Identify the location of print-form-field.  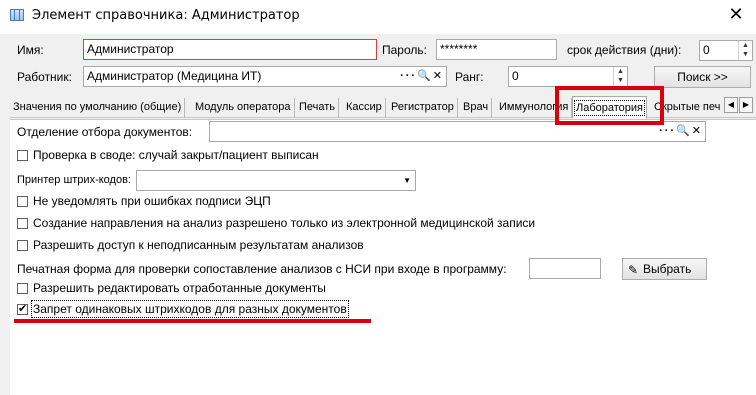
(565, 268).